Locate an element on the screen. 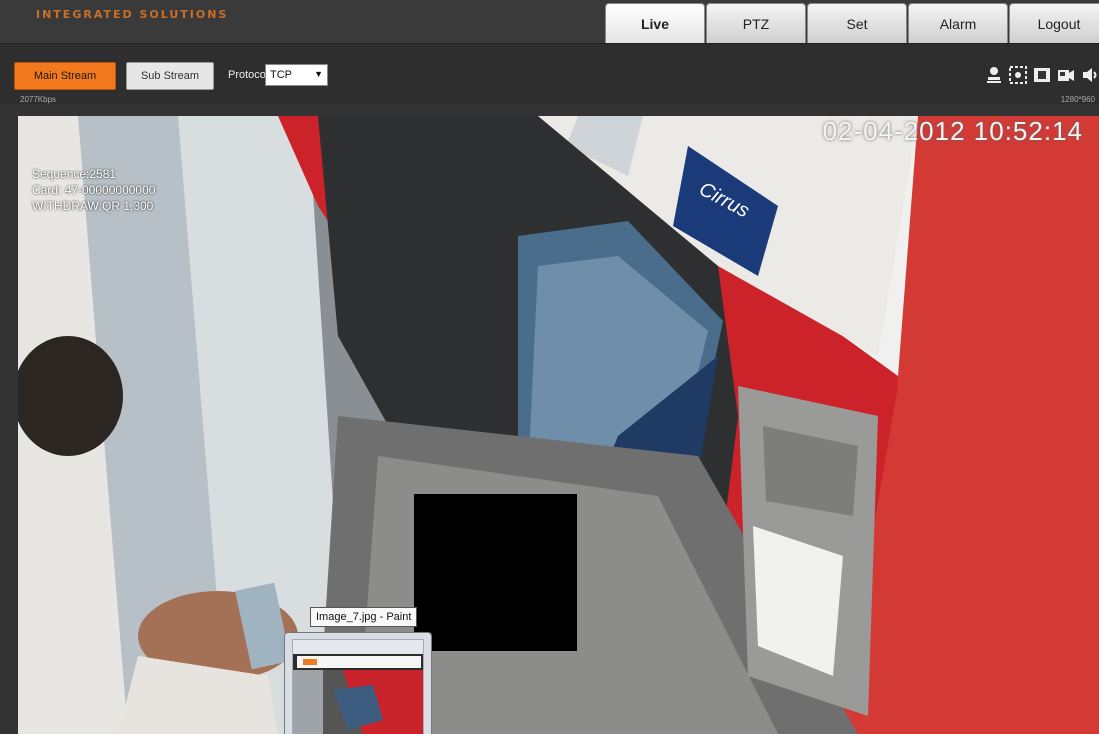 The image size is (1099, 734). tab-alarm: Alarm is located at coordinates (958, 23).